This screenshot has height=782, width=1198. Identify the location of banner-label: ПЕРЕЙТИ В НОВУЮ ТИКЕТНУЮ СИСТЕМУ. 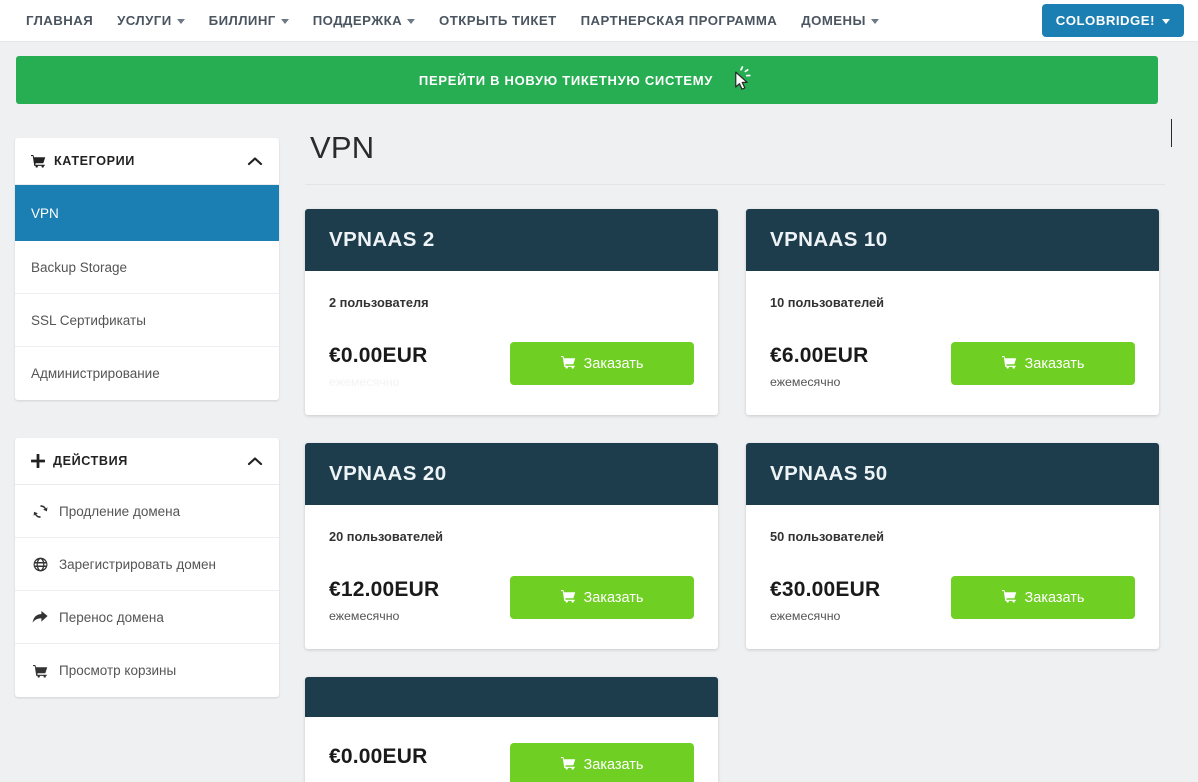
(566, 80).